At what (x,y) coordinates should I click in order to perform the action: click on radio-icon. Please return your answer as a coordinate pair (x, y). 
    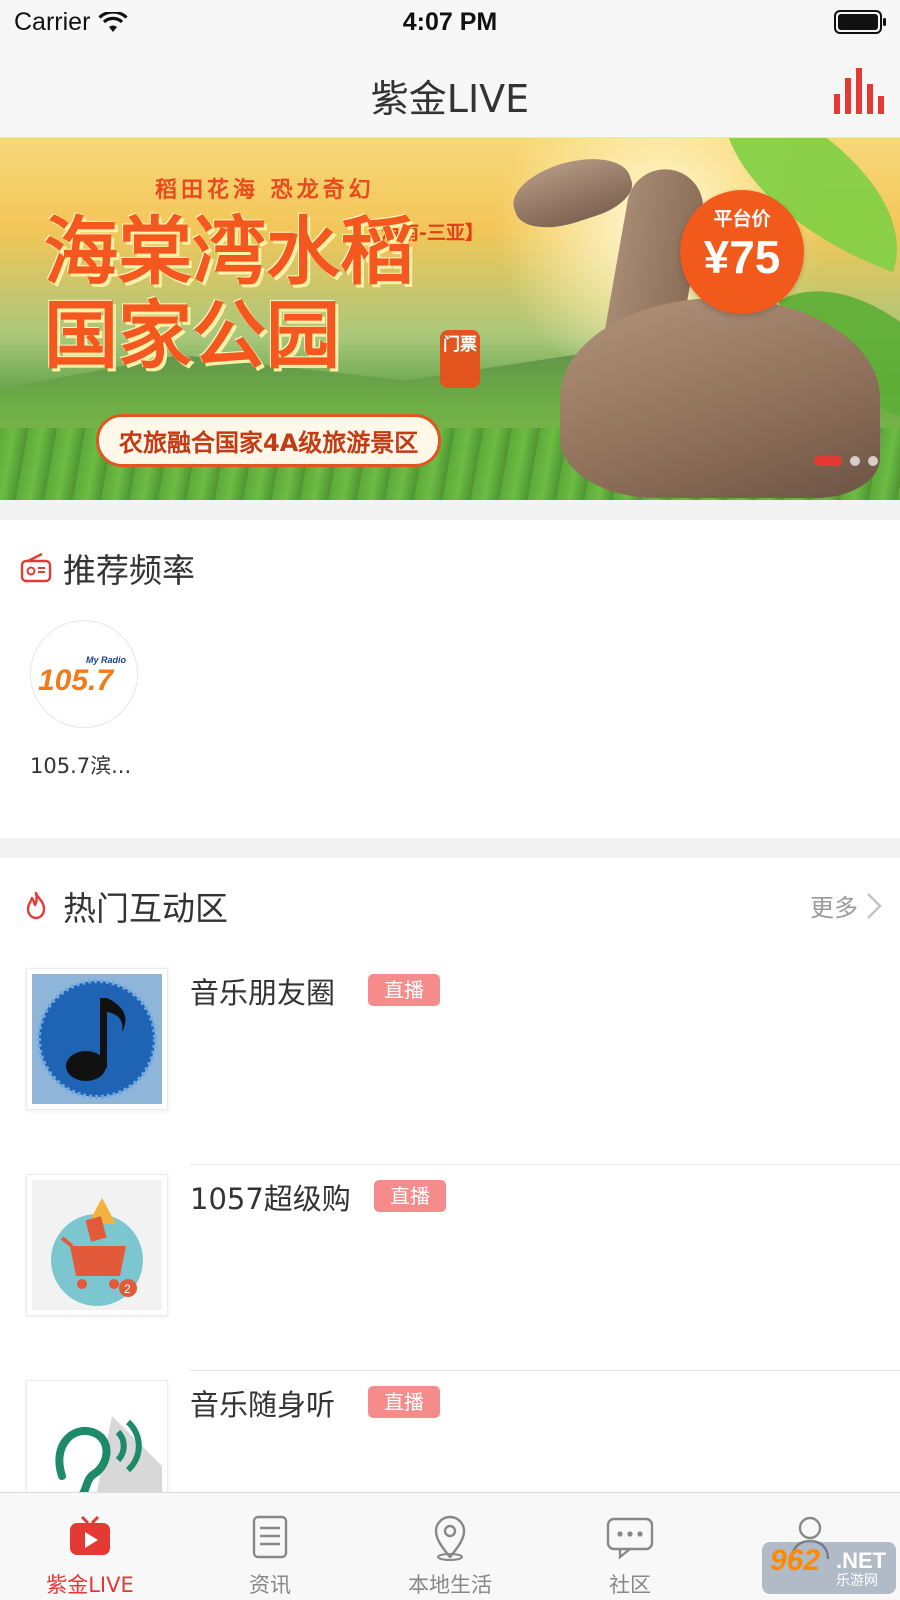
    Looking at the image, I should click on (36, 567).